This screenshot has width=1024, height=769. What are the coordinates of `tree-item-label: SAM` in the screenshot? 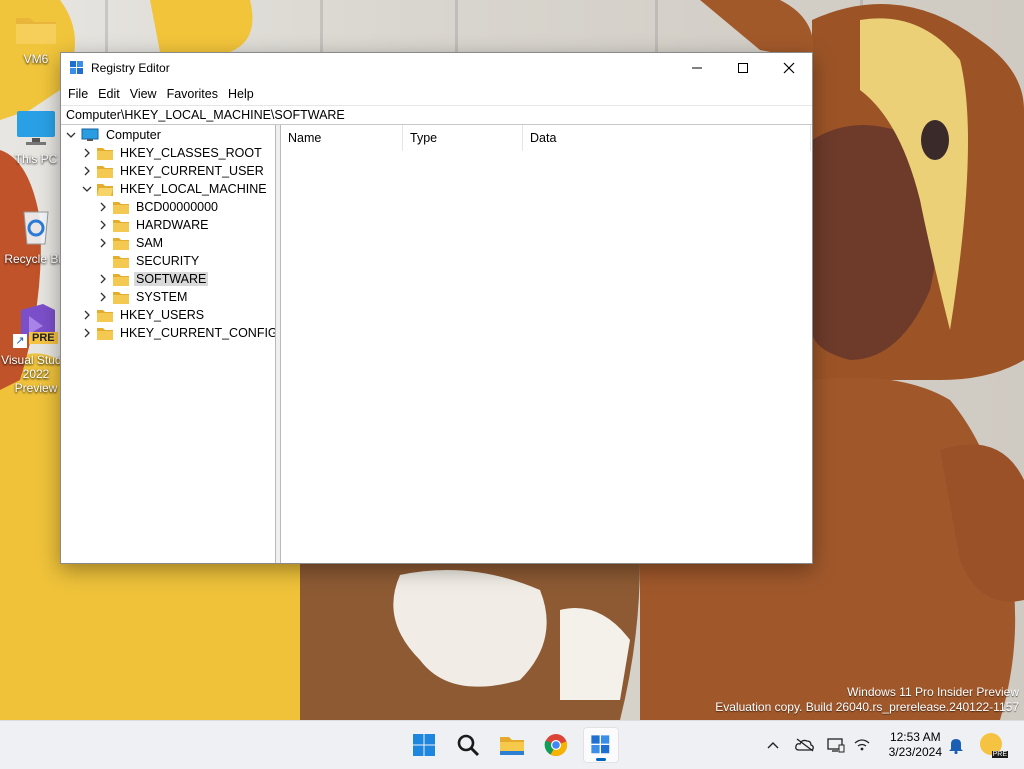 It's located at (150, 243).